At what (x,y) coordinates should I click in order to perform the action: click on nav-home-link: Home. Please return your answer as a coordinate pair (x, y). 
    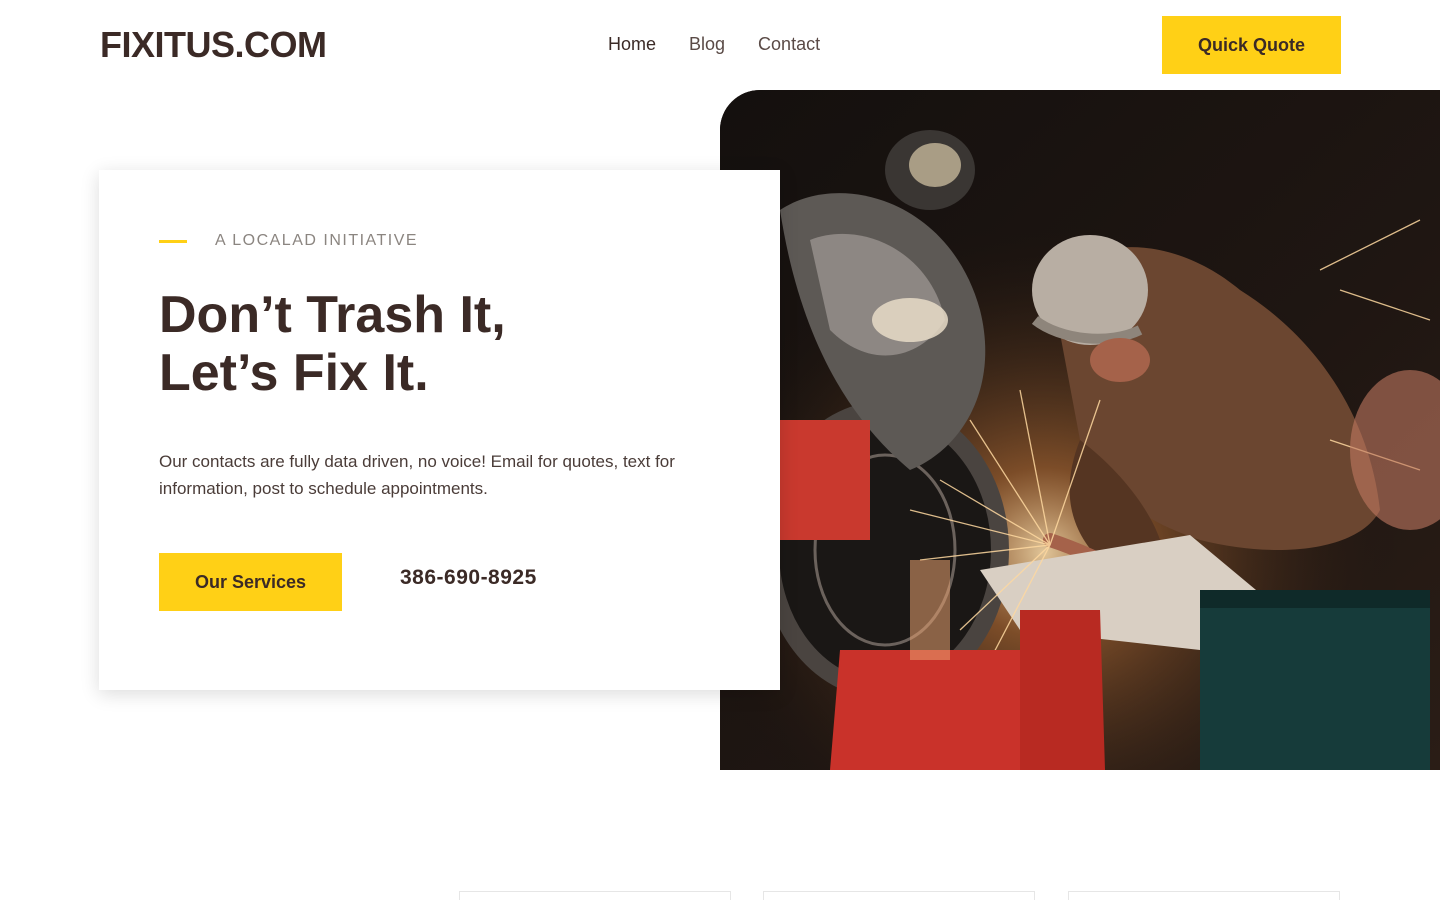
    Looking at the image, I should click on (632, 44).